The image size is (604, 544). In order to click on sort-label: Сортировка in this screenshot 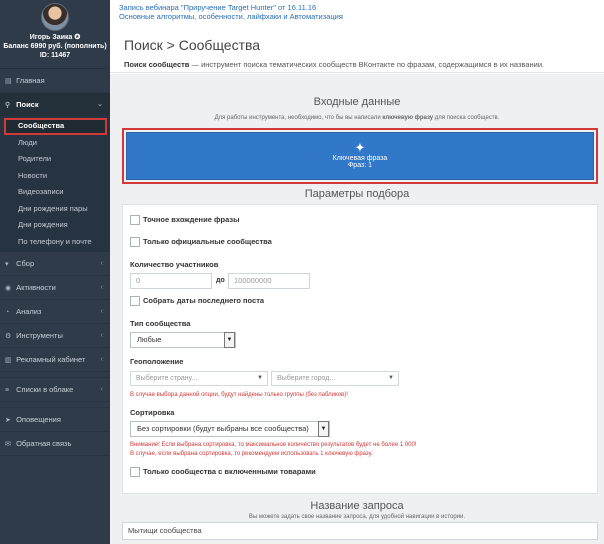, I will do `click(152, 412)`.